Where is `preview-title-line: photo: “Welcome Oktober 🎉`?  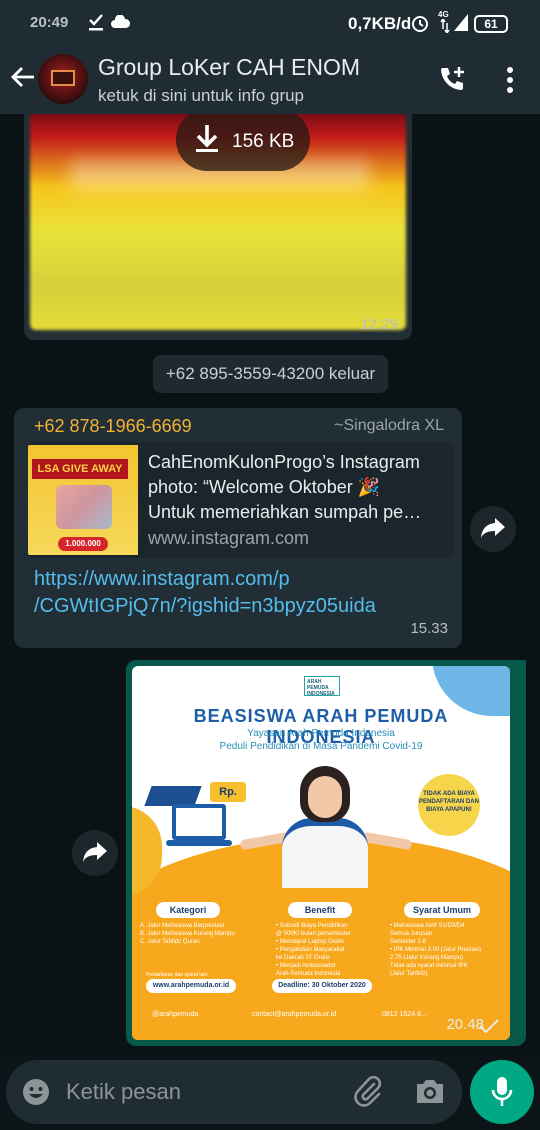 preview-title-line: photo: “Welcome Oktober 🎉 is located at coordinates (264, 487).